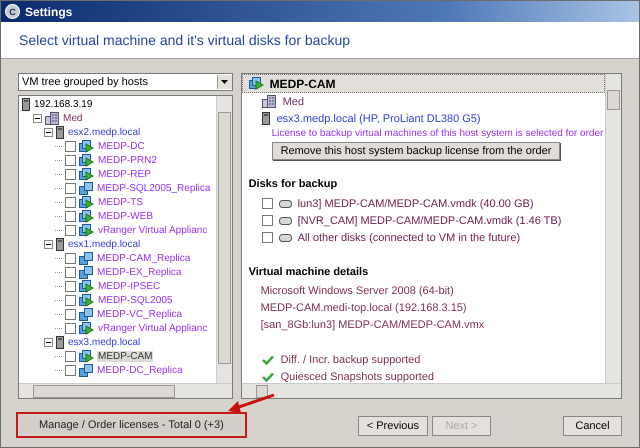  Describe the element at coordinates (350, 360) in the screenshot. I see `feature-label: Diff. / Incr. backup supported` at that location.